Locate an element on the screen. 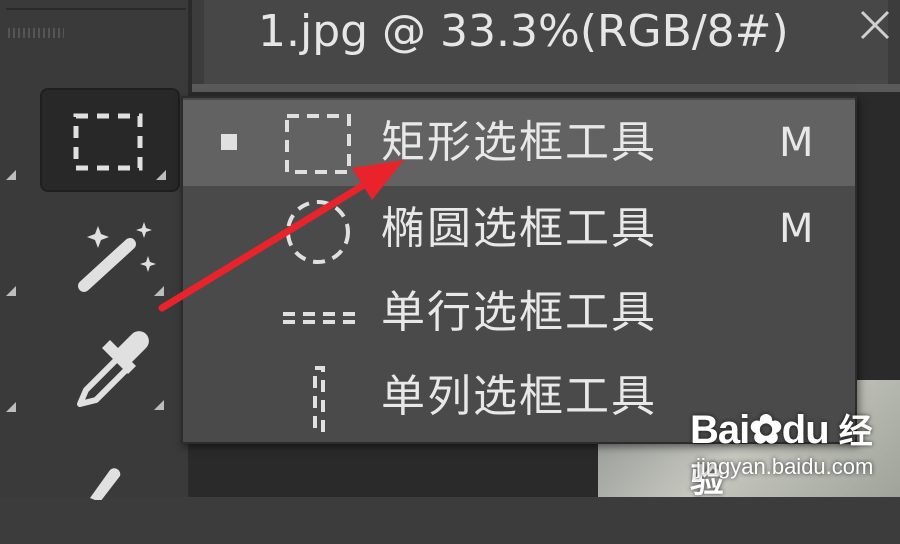 This screenshot has height=544, width=900. menu-item-label: 单列选框工具 is located at coordinates (519, 396).